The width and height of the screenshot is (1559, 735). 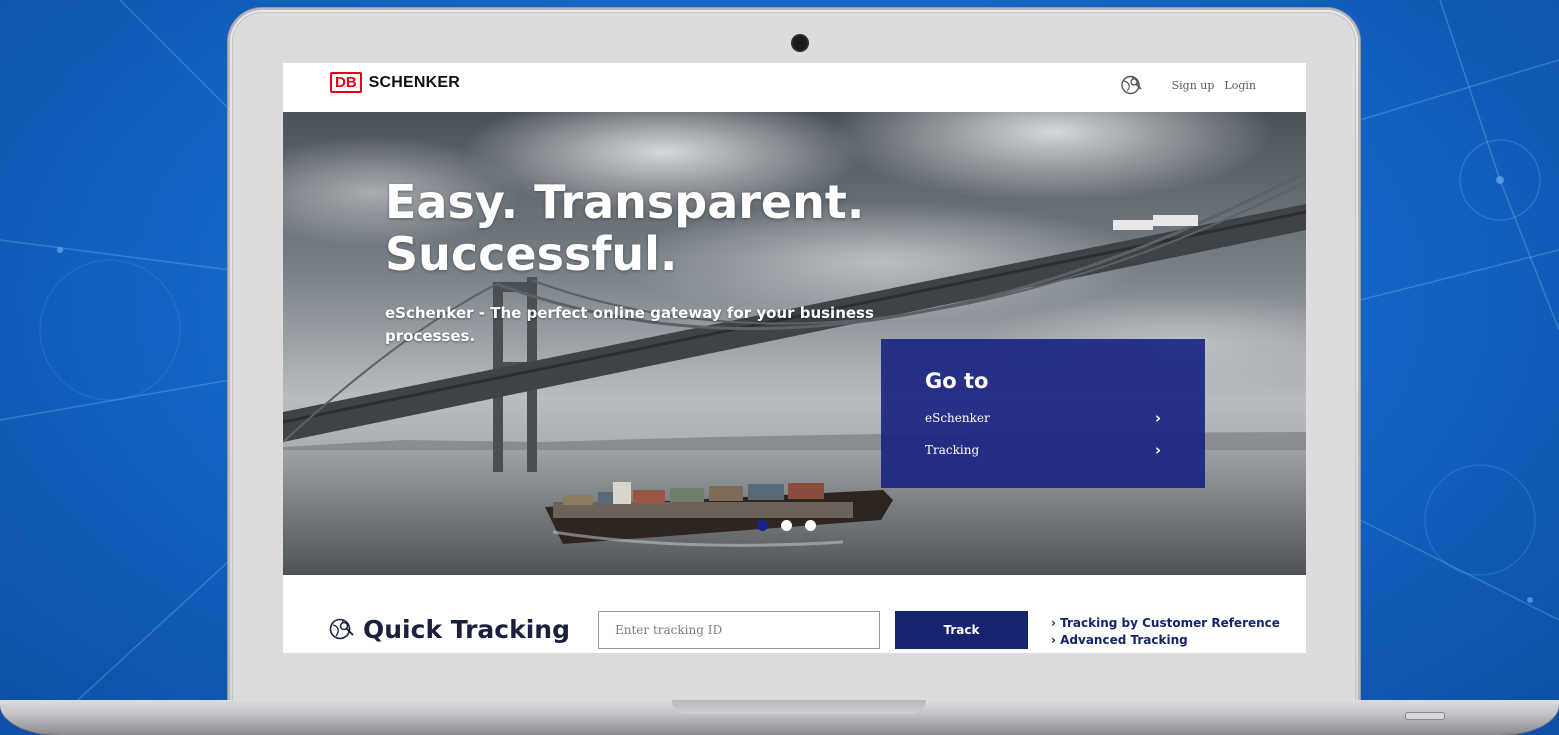 I want to click on db-schenker-logo: DB SCHENKER, so click(x=395, y=82).